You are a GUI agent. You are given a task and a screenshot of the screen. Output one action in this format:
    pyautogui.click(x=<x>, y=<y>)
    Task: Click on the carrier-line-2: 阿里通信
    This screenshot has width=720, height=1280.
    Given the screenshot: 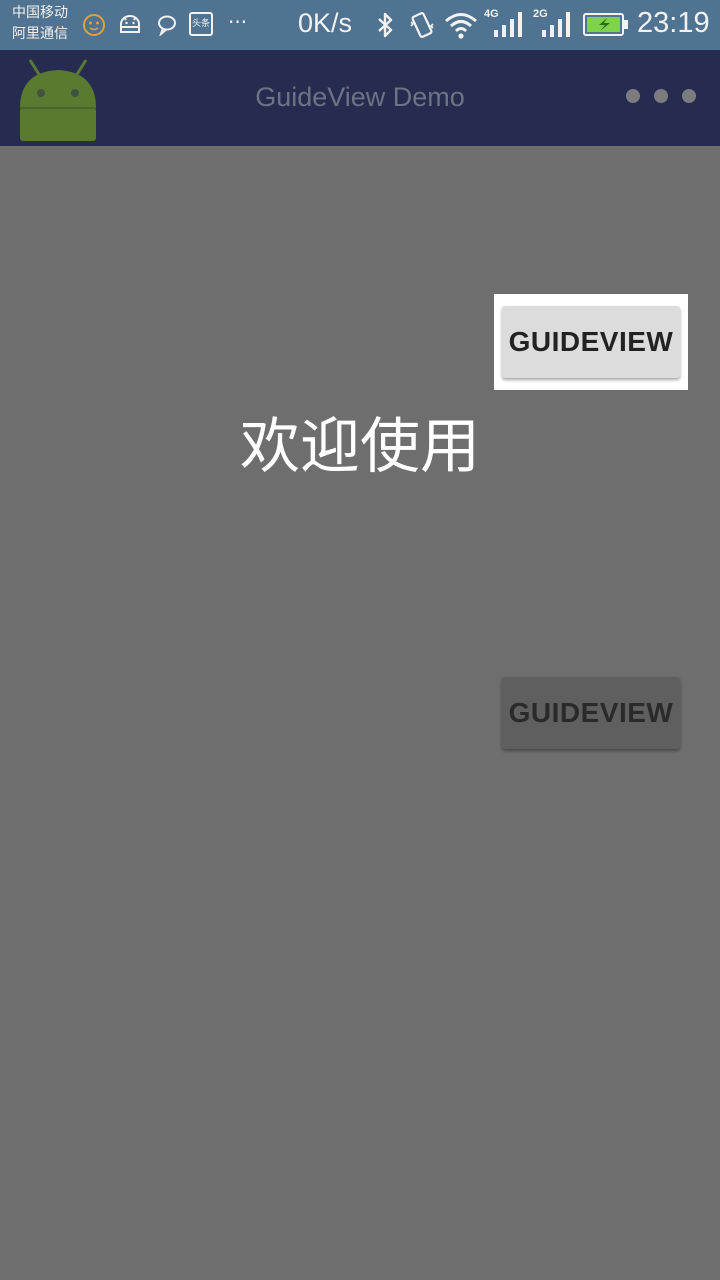 What is the action you would take?
    pyautogui.click(x=40, y=34)
    